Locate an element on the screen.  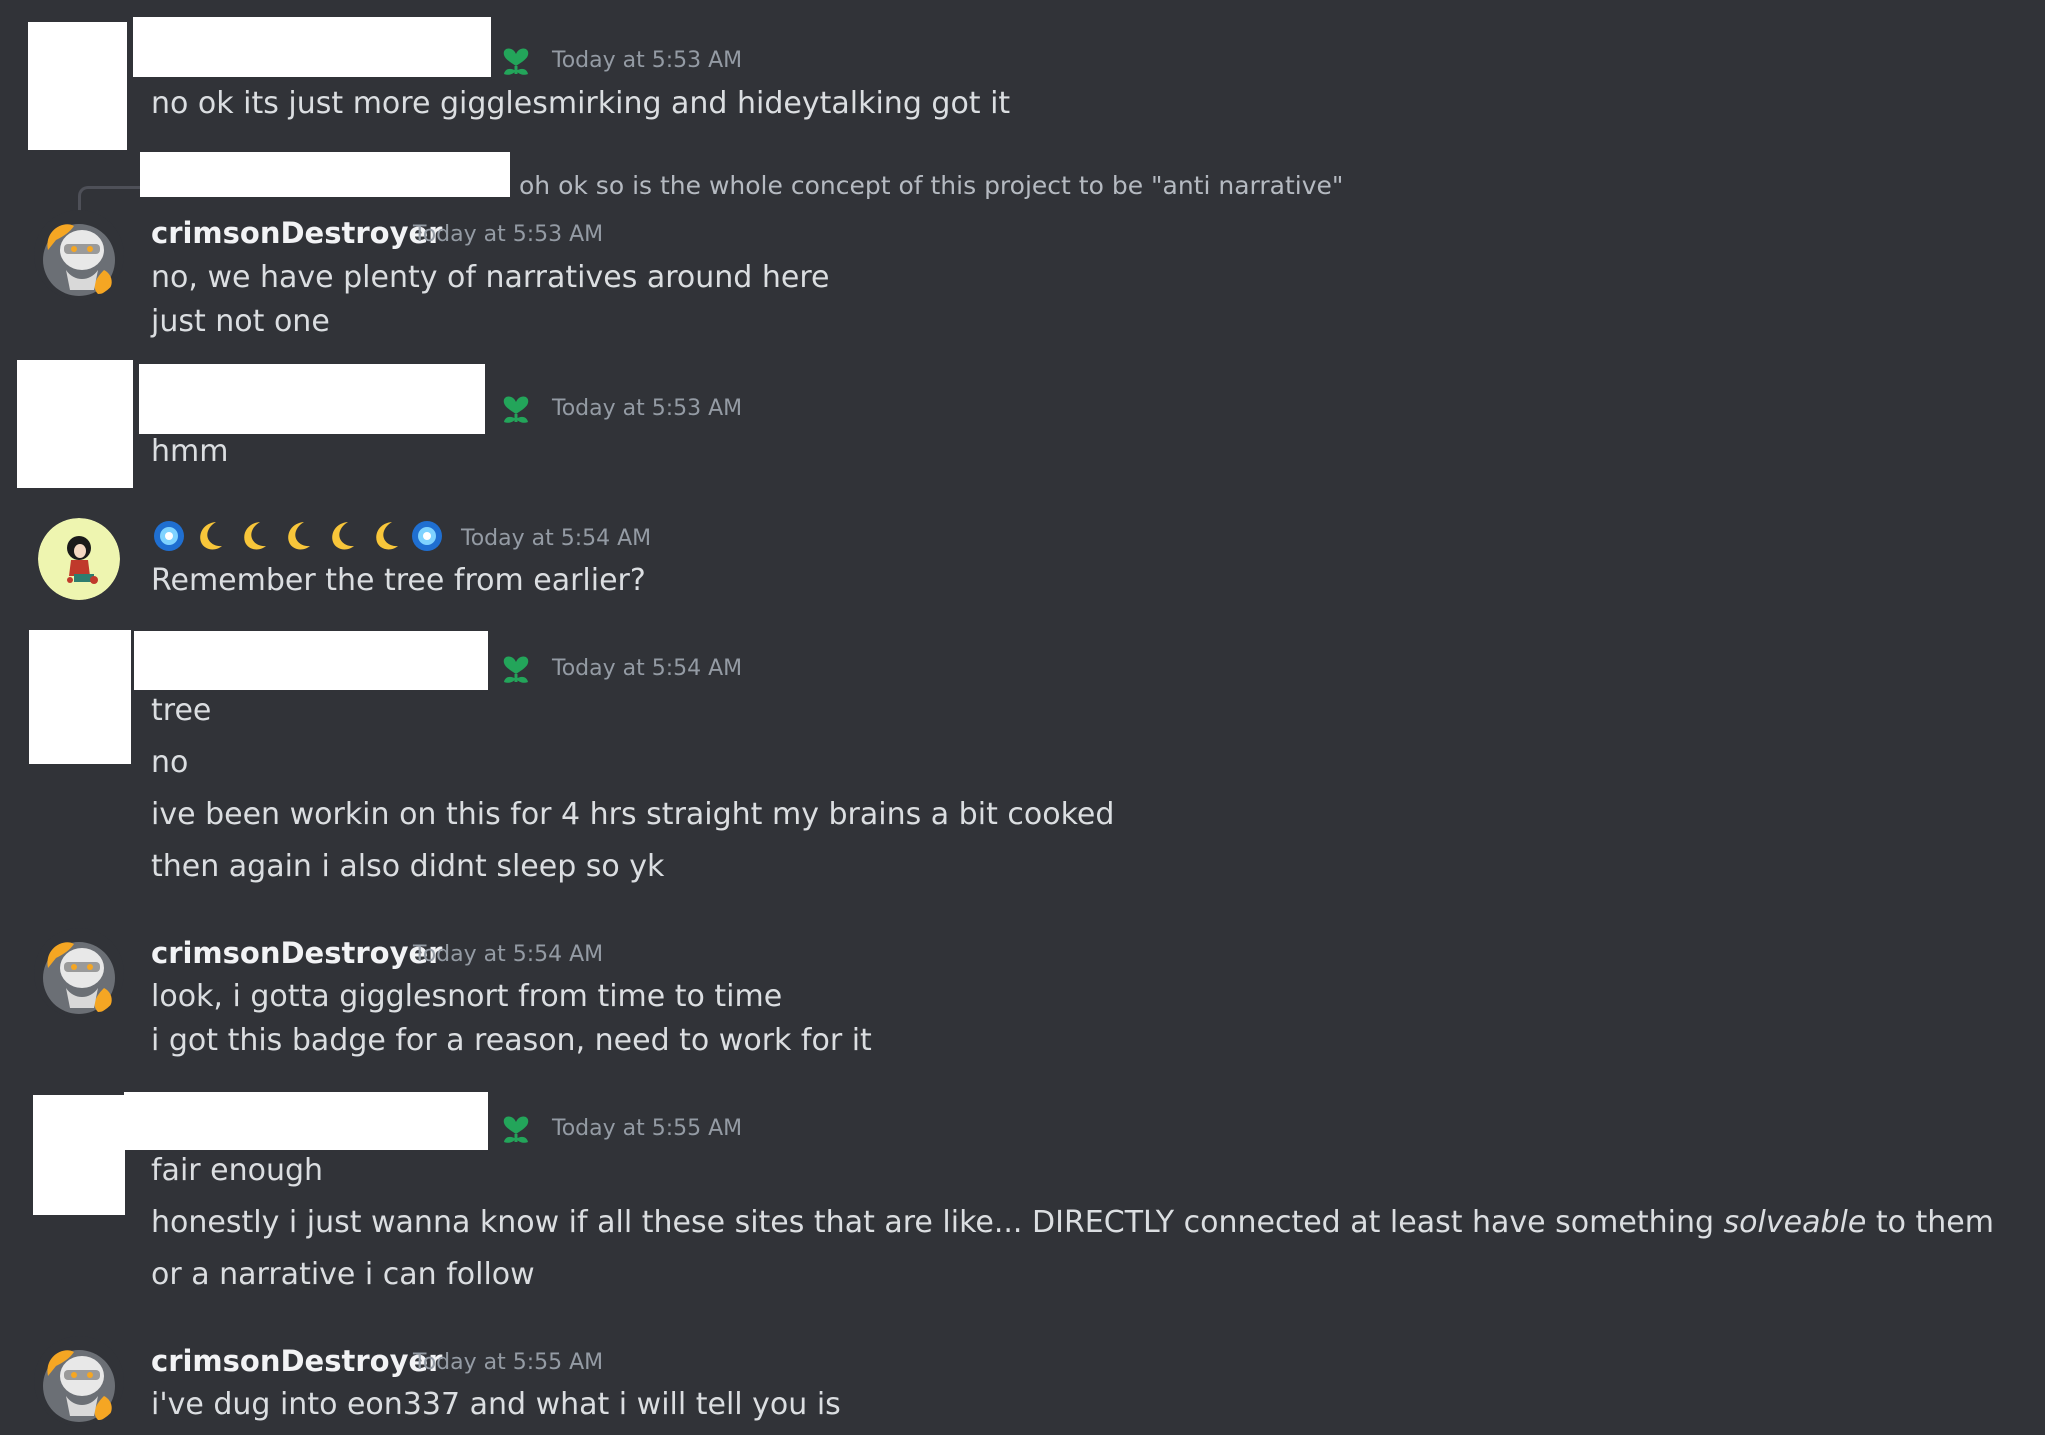
redacted-reply-author is located at coordinates (325, 174).